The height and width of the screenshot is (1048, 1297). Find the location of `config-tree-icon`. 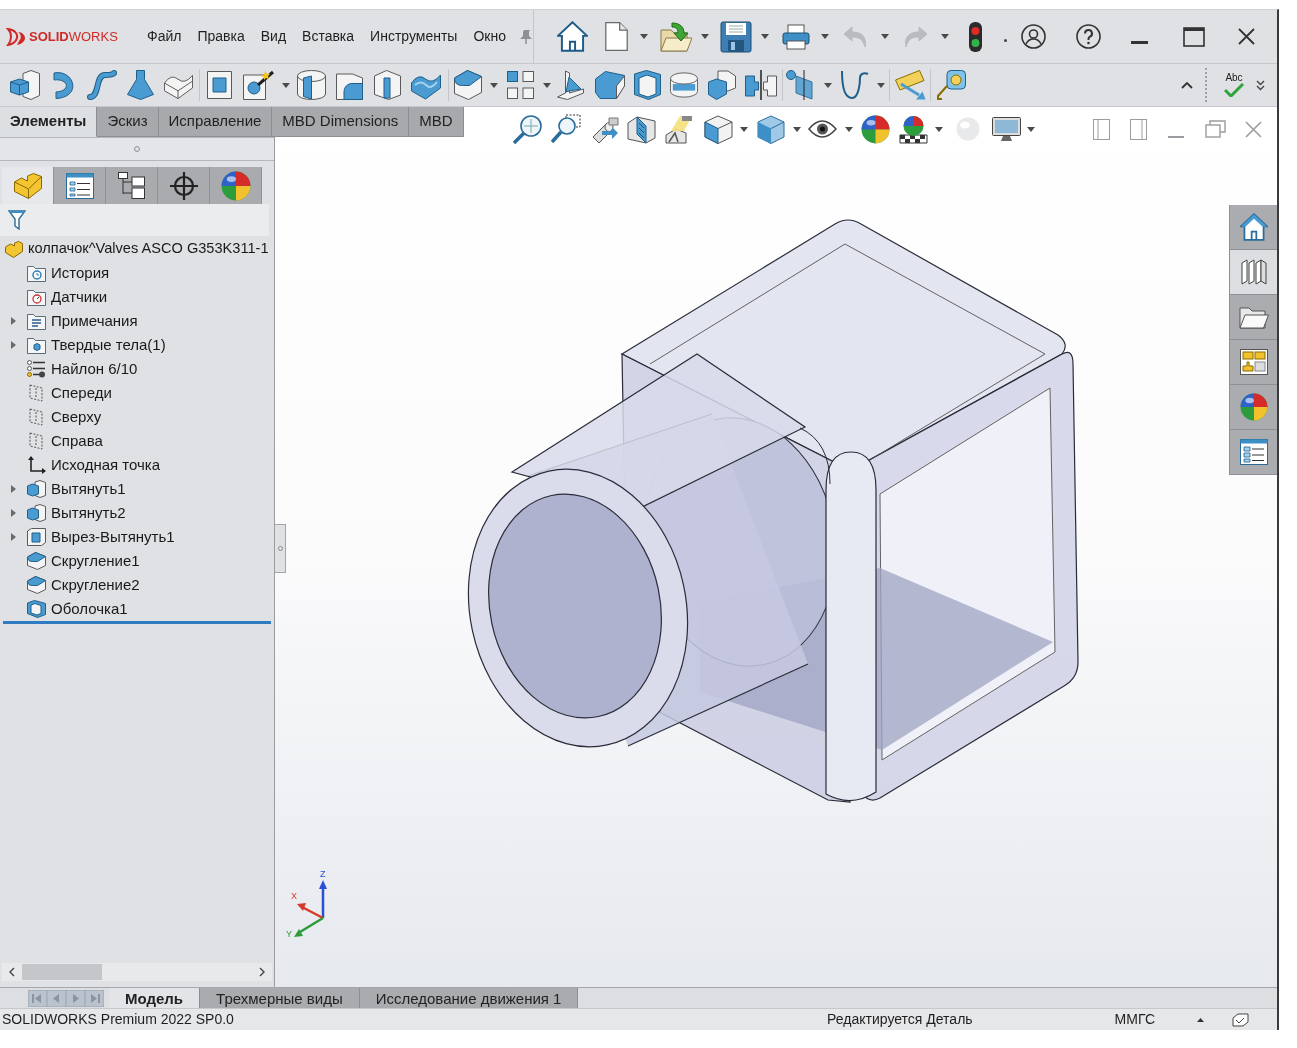

config-tree-icon is located at coordinates (131, 185).